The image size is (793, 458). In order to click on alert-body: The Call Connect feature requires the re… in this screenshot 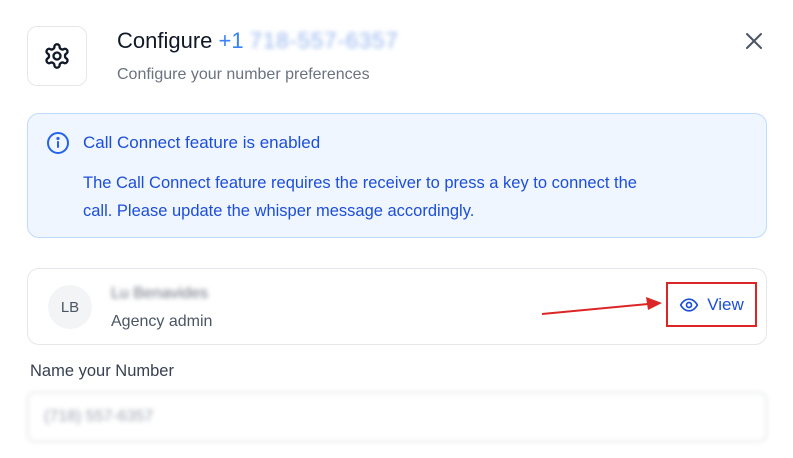, I will do `click(360, 197)`.